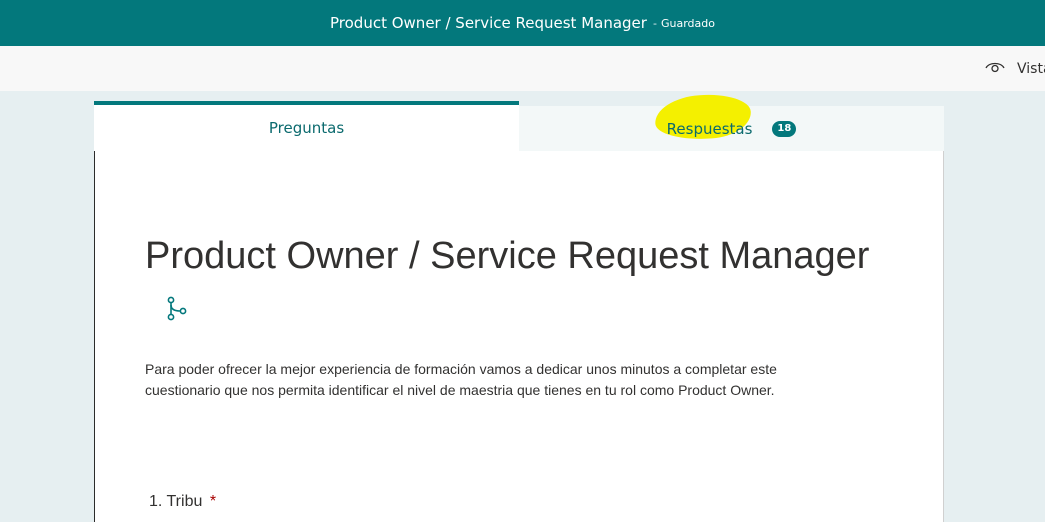  I want to click on form-name: Product Owner / Service Request Manager, so click(488, 23).